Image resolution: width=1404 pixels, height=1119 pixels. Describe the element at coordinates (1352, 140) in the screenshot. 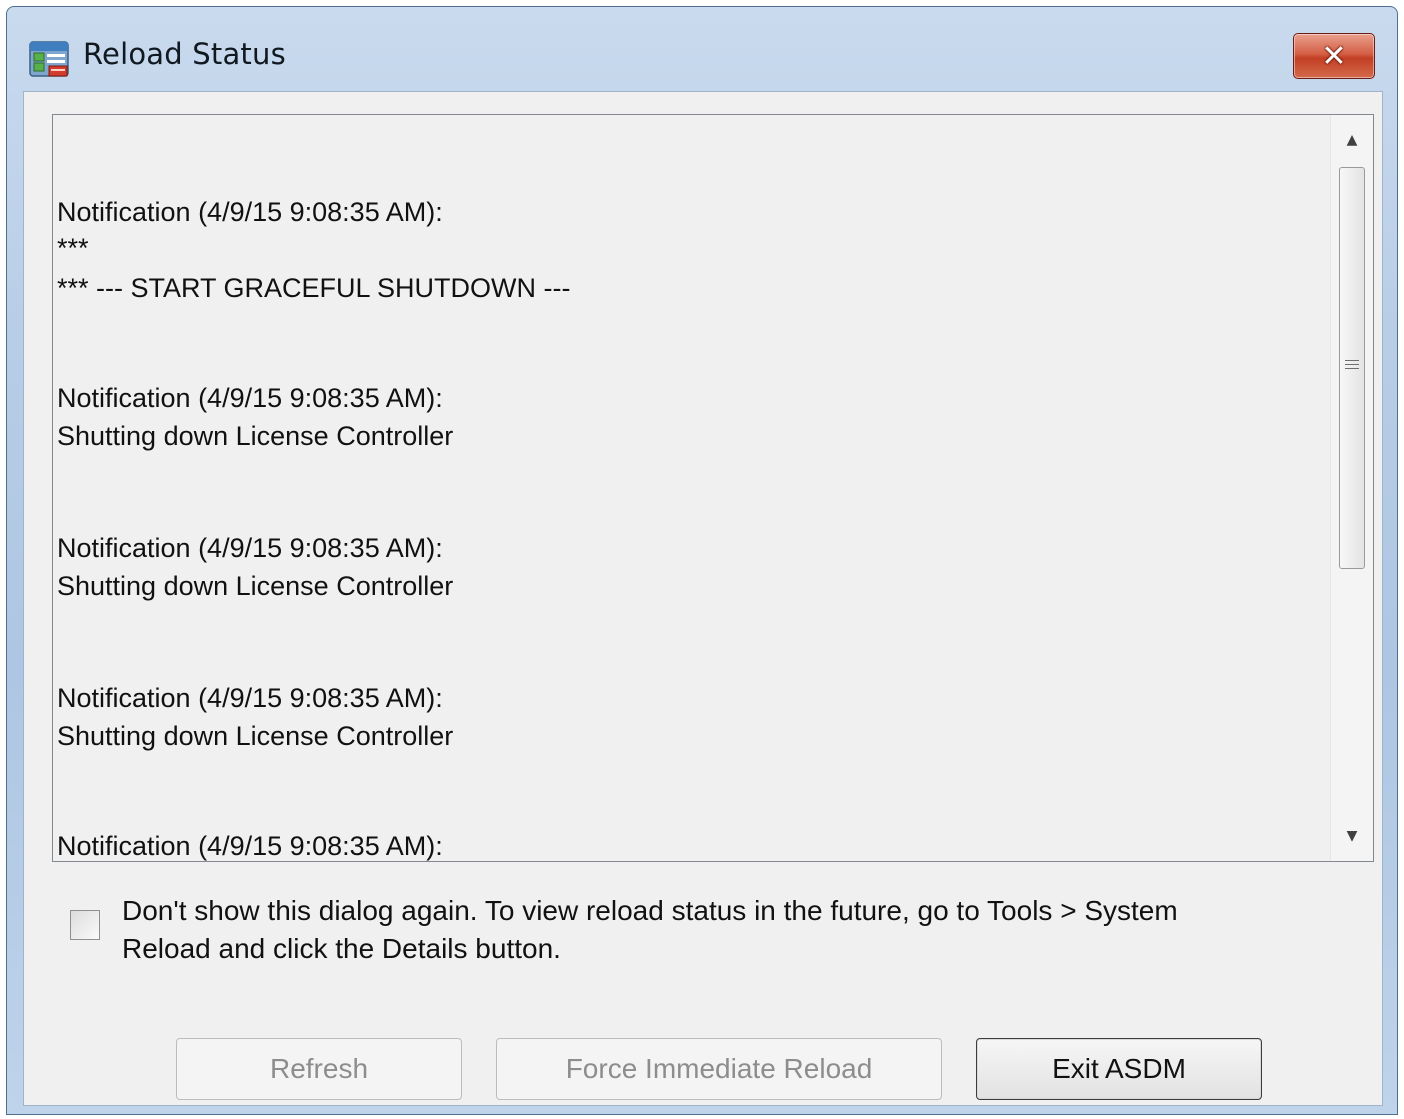

I see `scroll-up-arrow-icon: ▲` at that location.